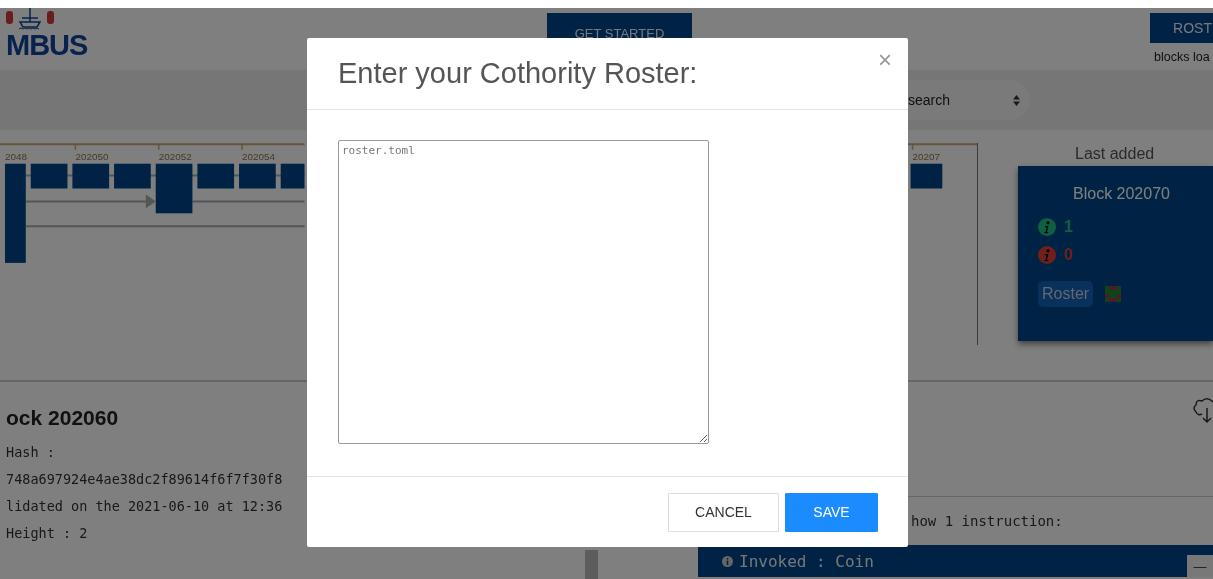  What do you see at coordinates (1200, 566) in the screenshot?
I see `collapse-button: —` at bounding box center [1200, 566].